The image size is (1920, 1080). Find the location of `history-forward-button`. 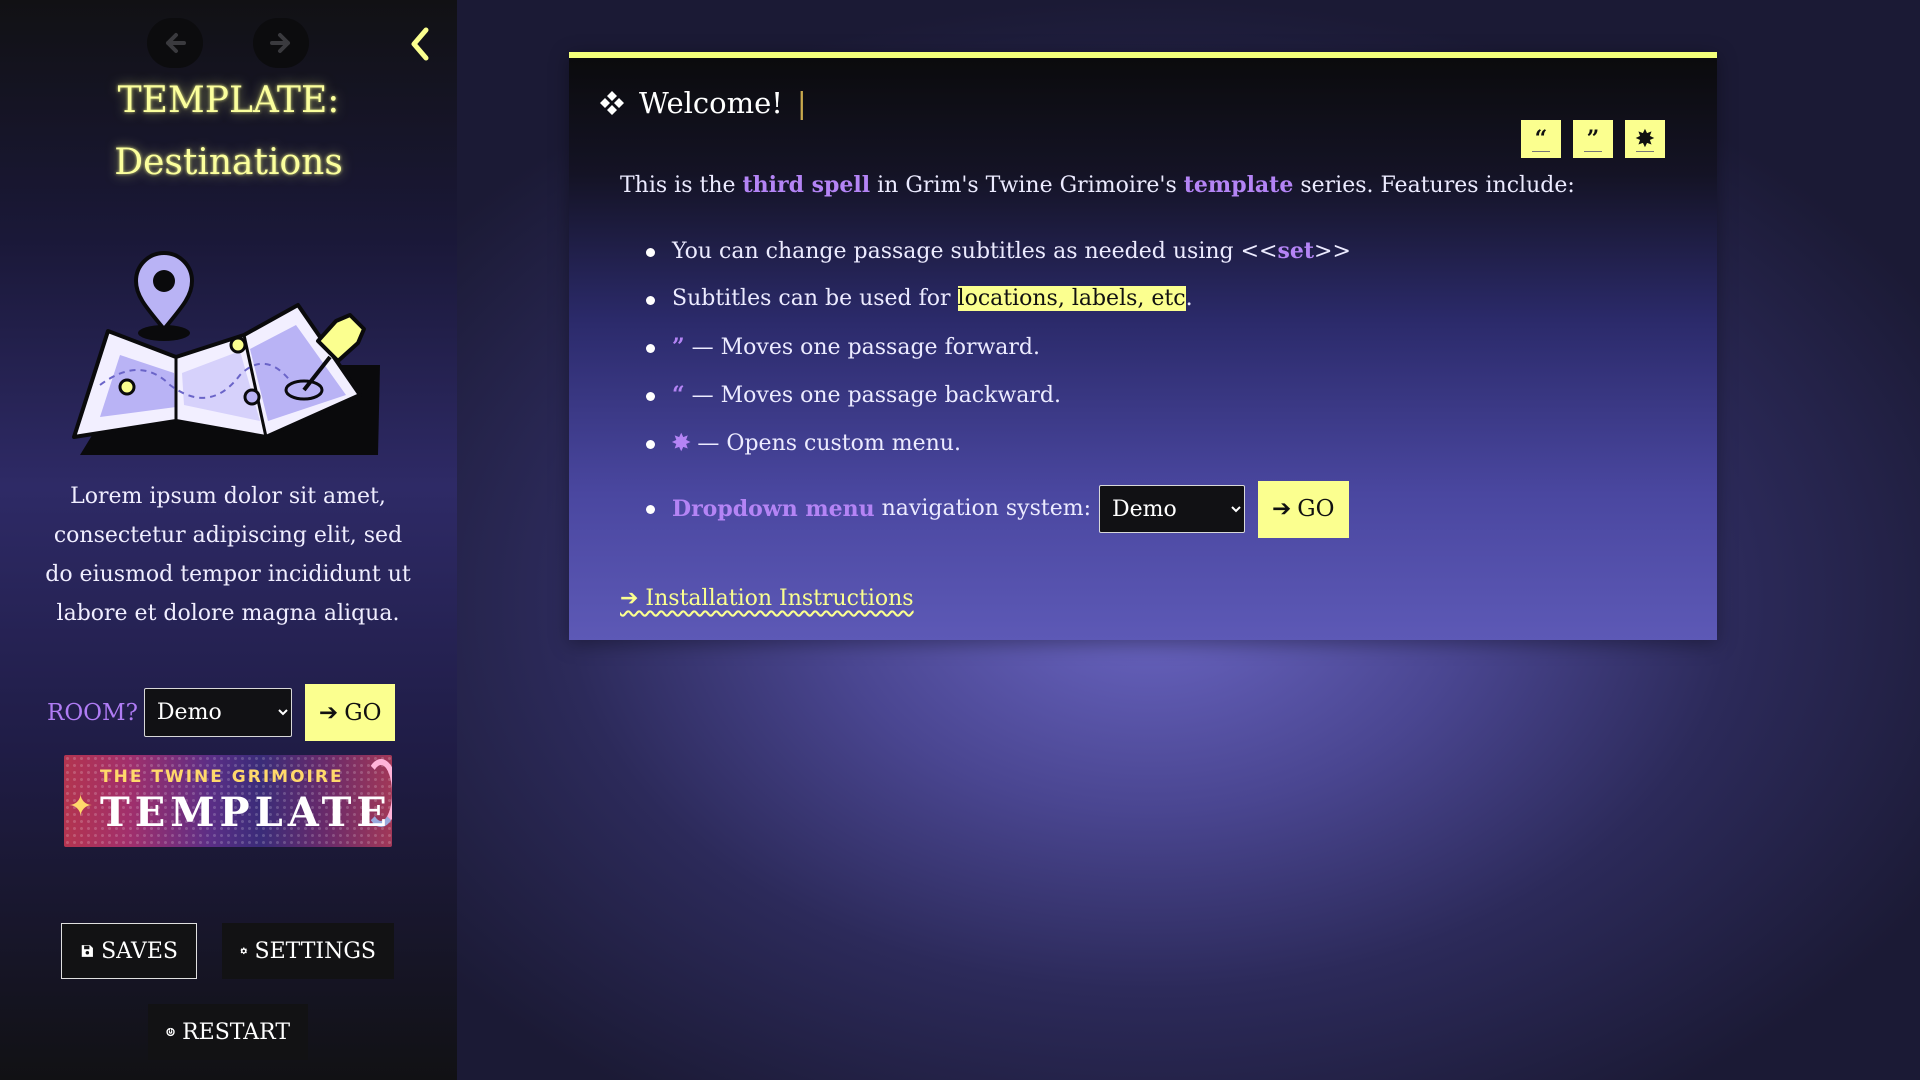

history-forward-button is located at coordinates (281, 43).